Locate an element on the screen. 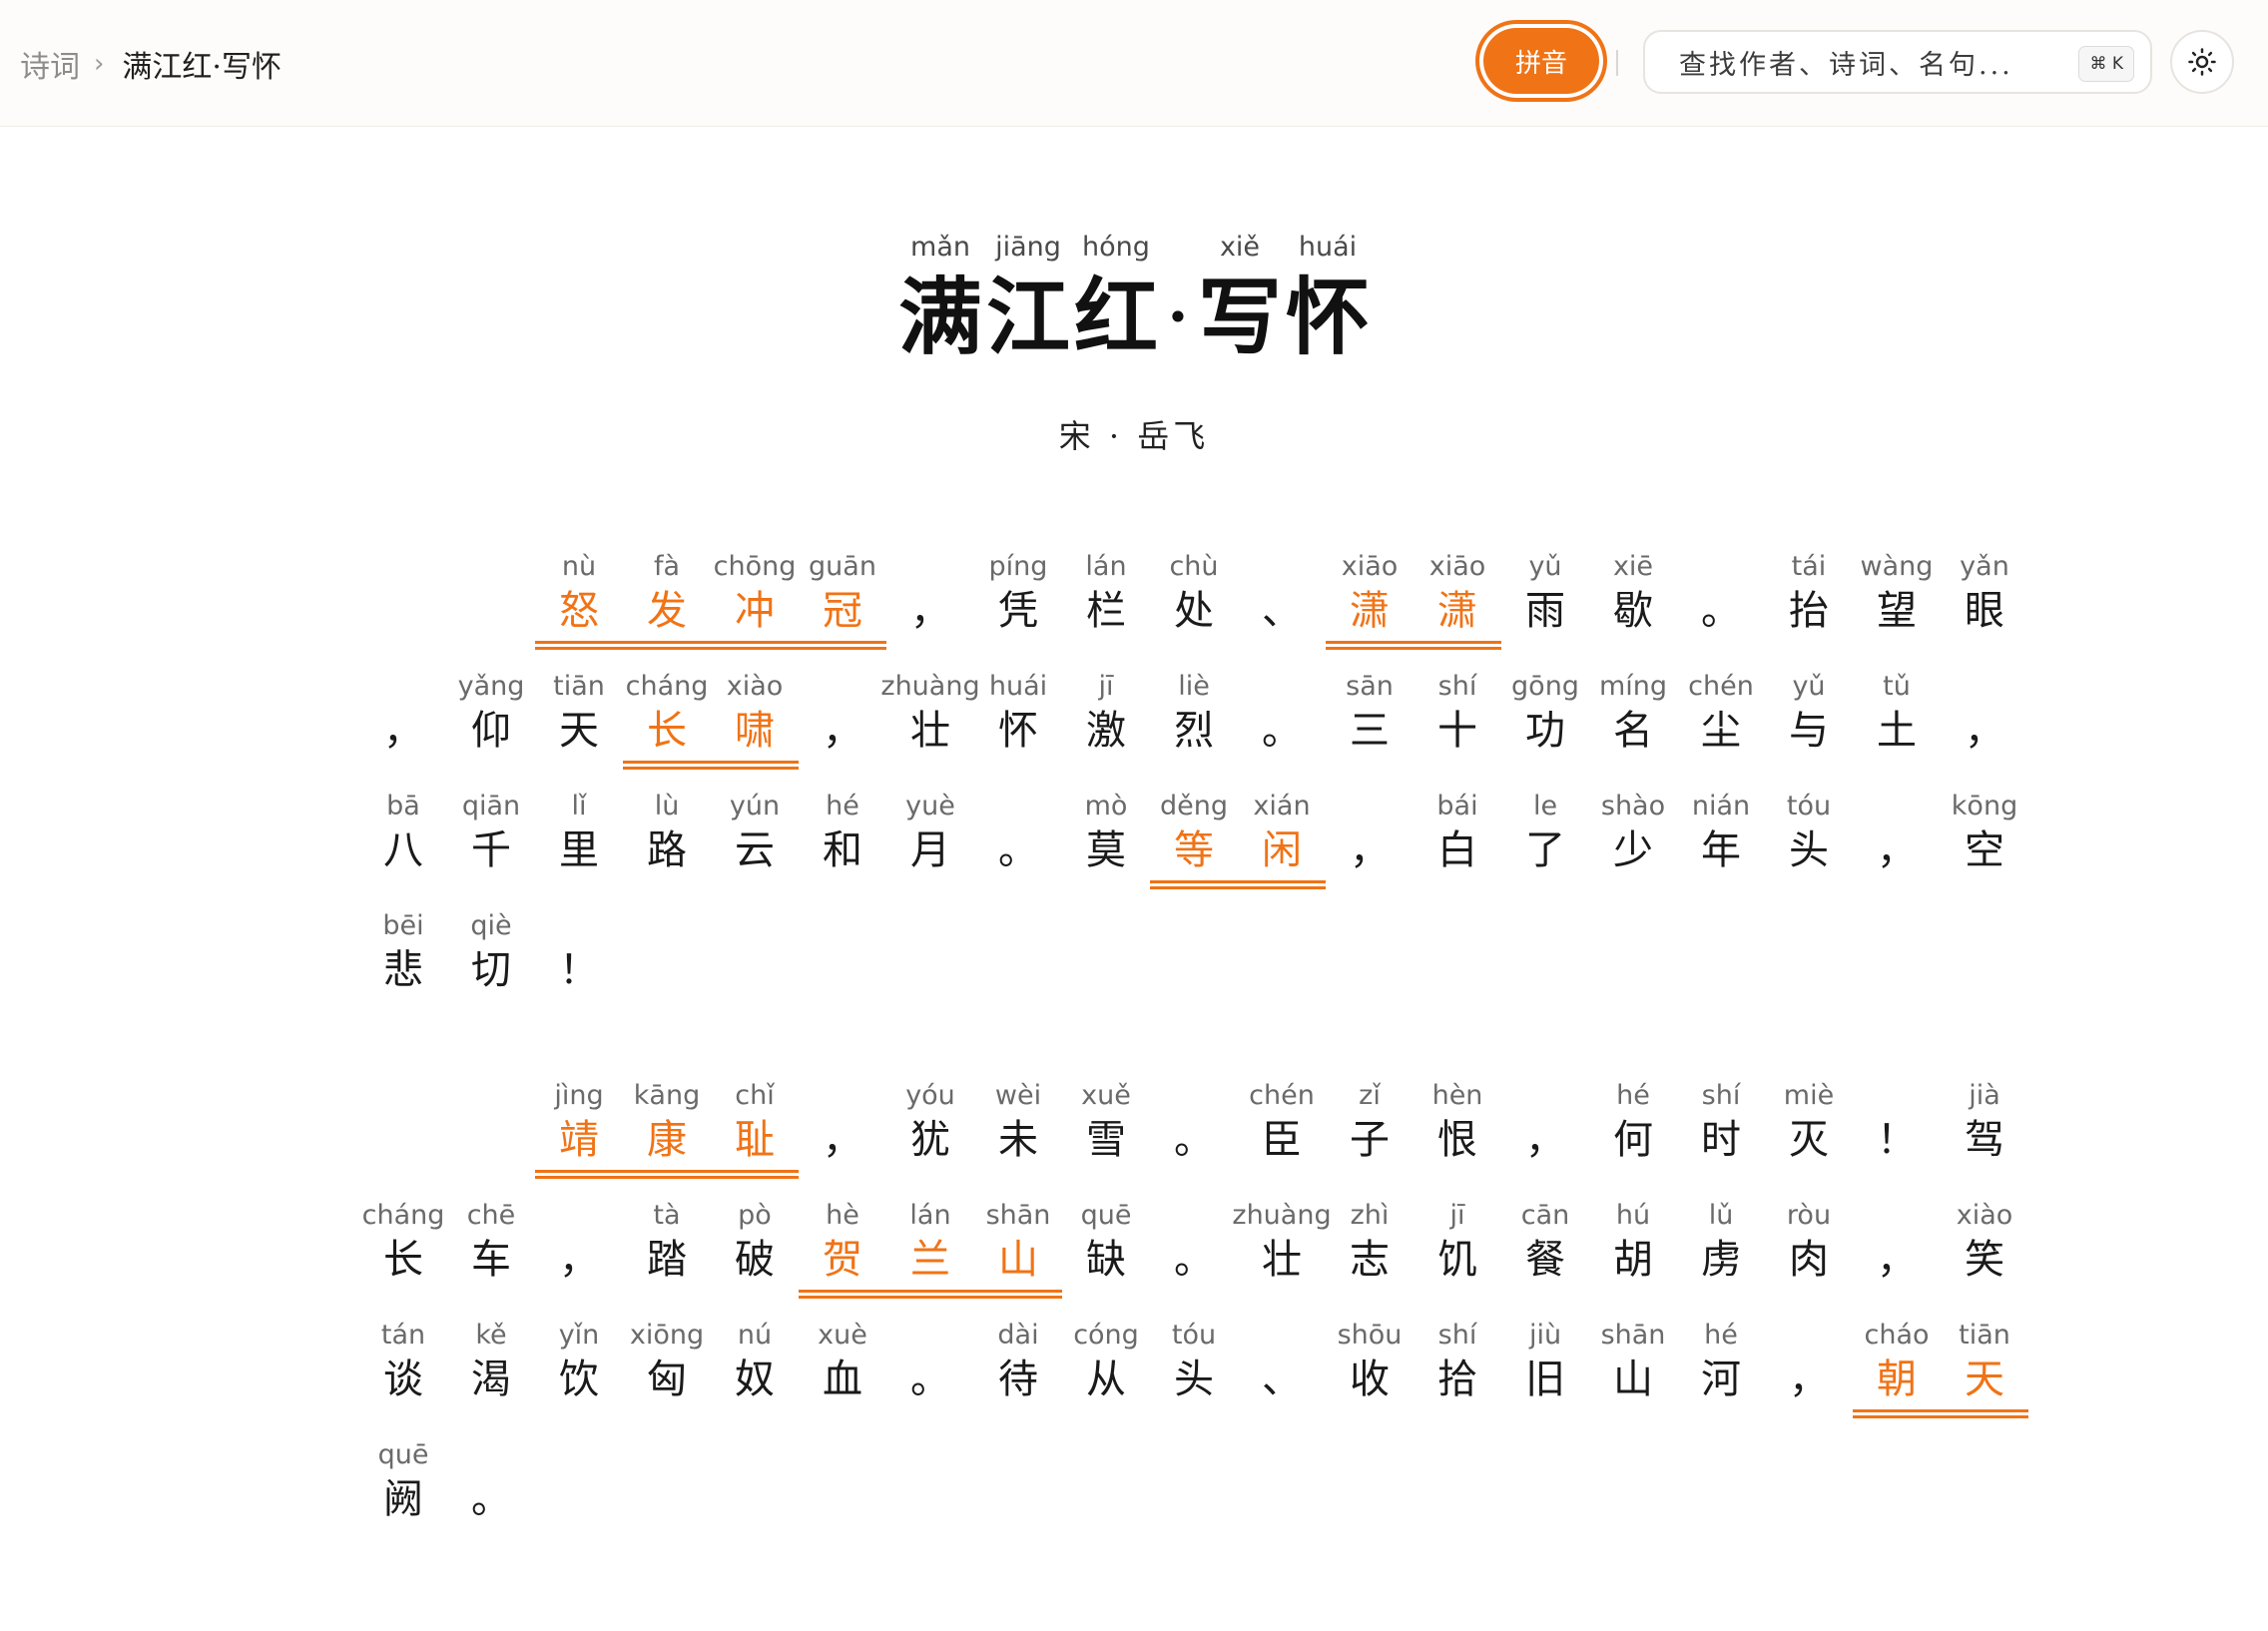 The image size is (2268, 1631). poem-char: ròu 肉 is located at coordinates (1809, 1250).